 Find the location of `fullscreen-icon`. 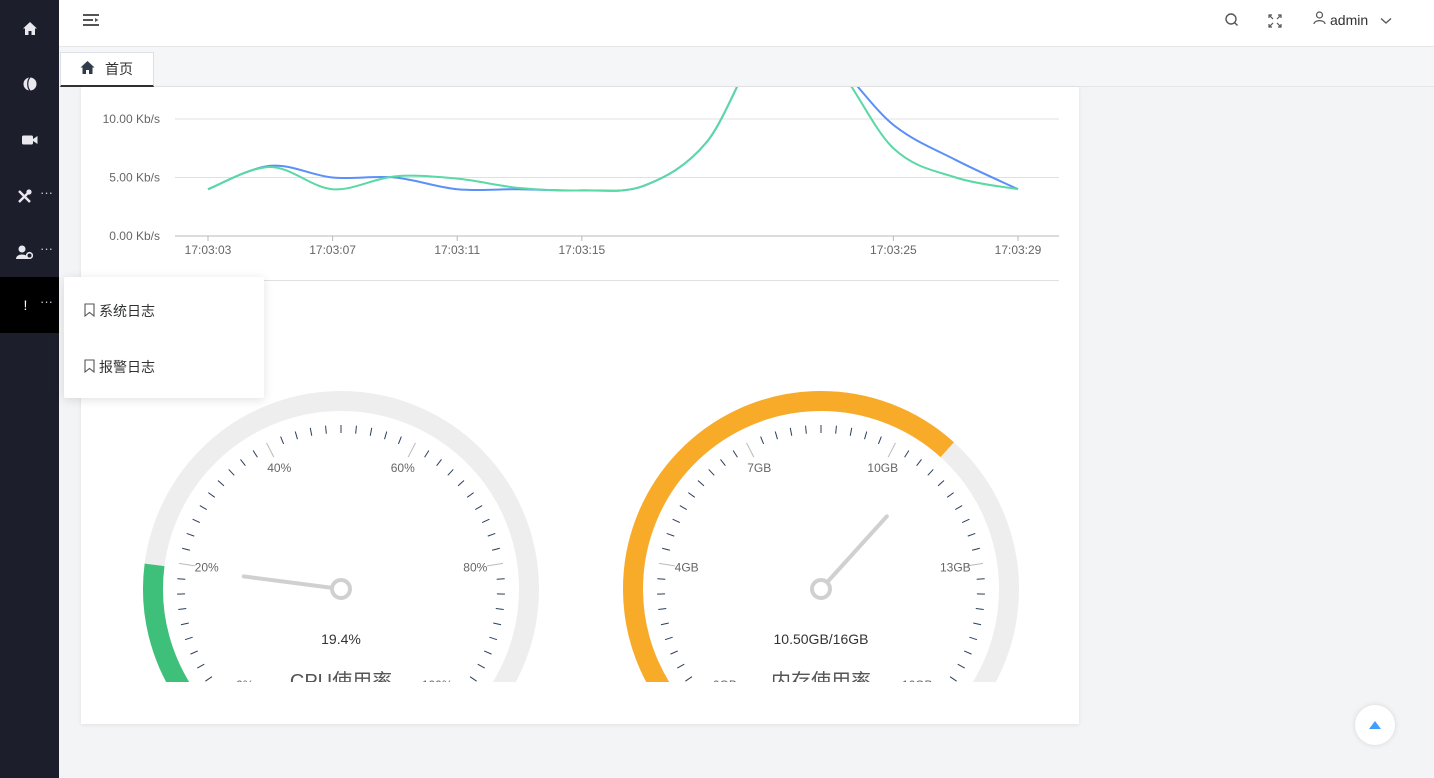

fullscreen-icon is located at coordinates (1275, 23).